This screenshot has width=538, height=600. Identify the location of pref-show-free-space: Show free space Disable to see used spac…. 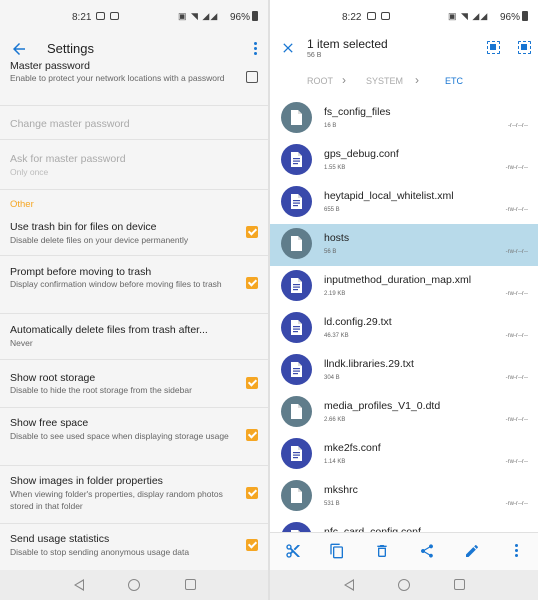
(134, 437).